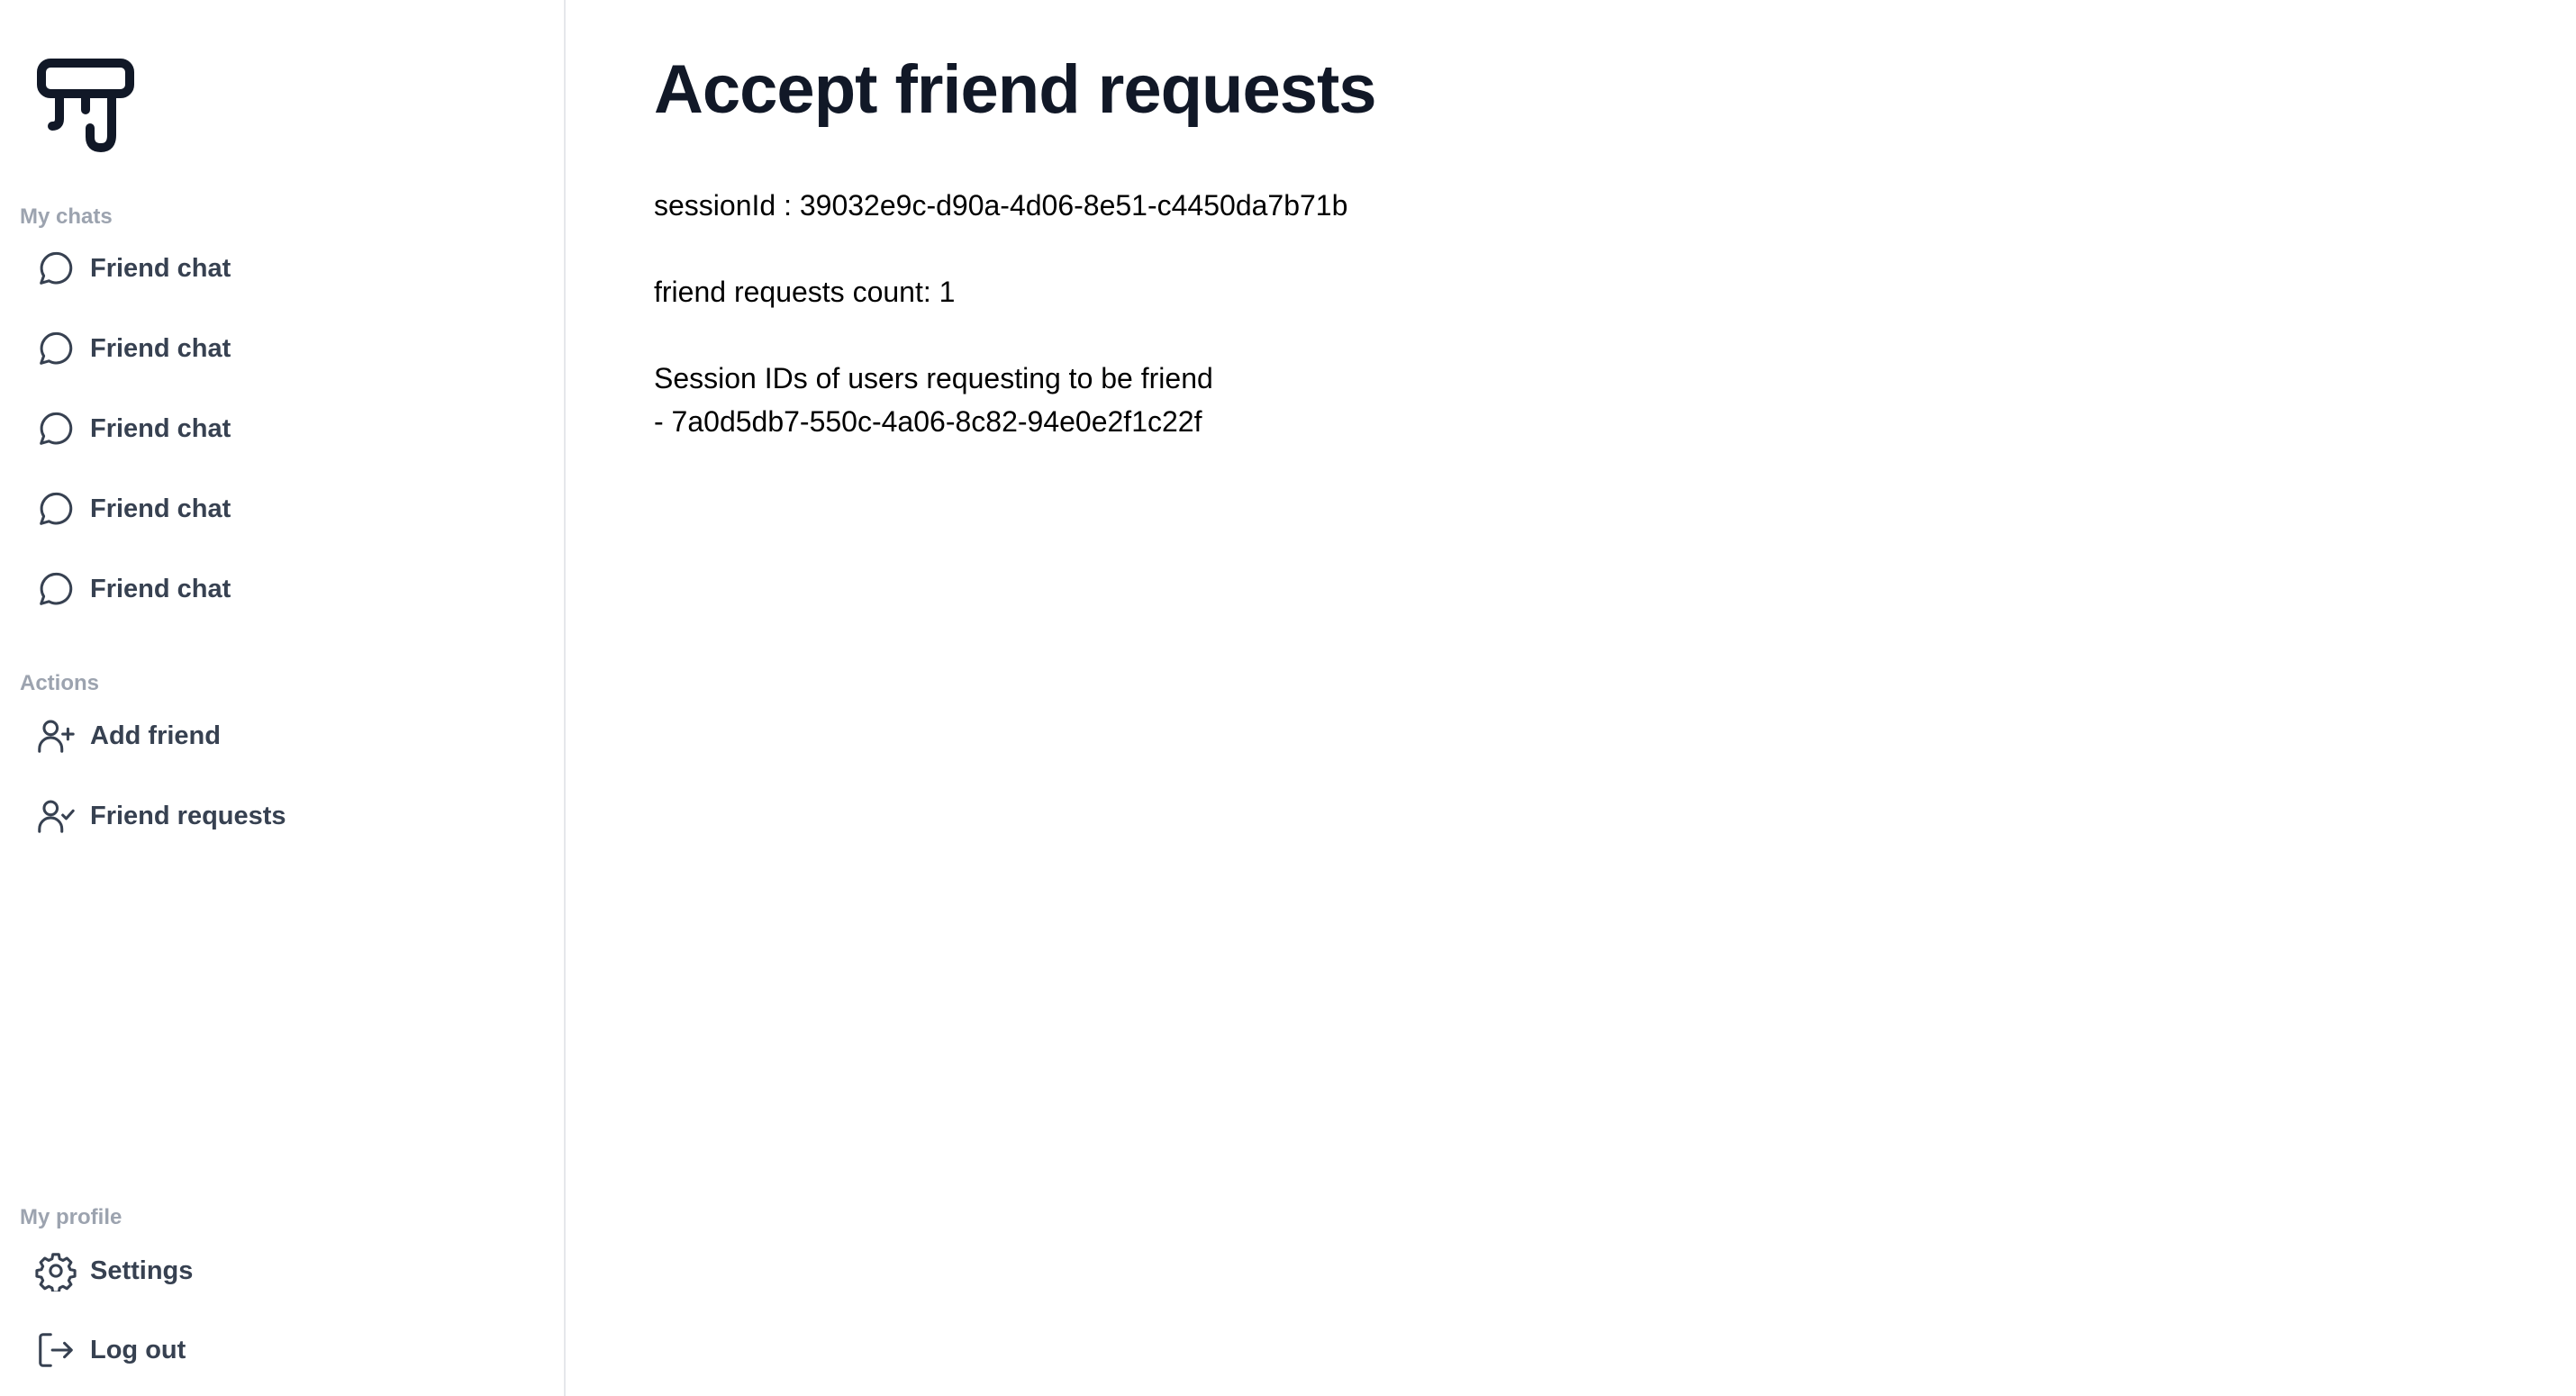  What do you see at coordinates (138, 1349) in the screenshot?
I see `logout-label: Log out` at bounding box center [138, 1349].